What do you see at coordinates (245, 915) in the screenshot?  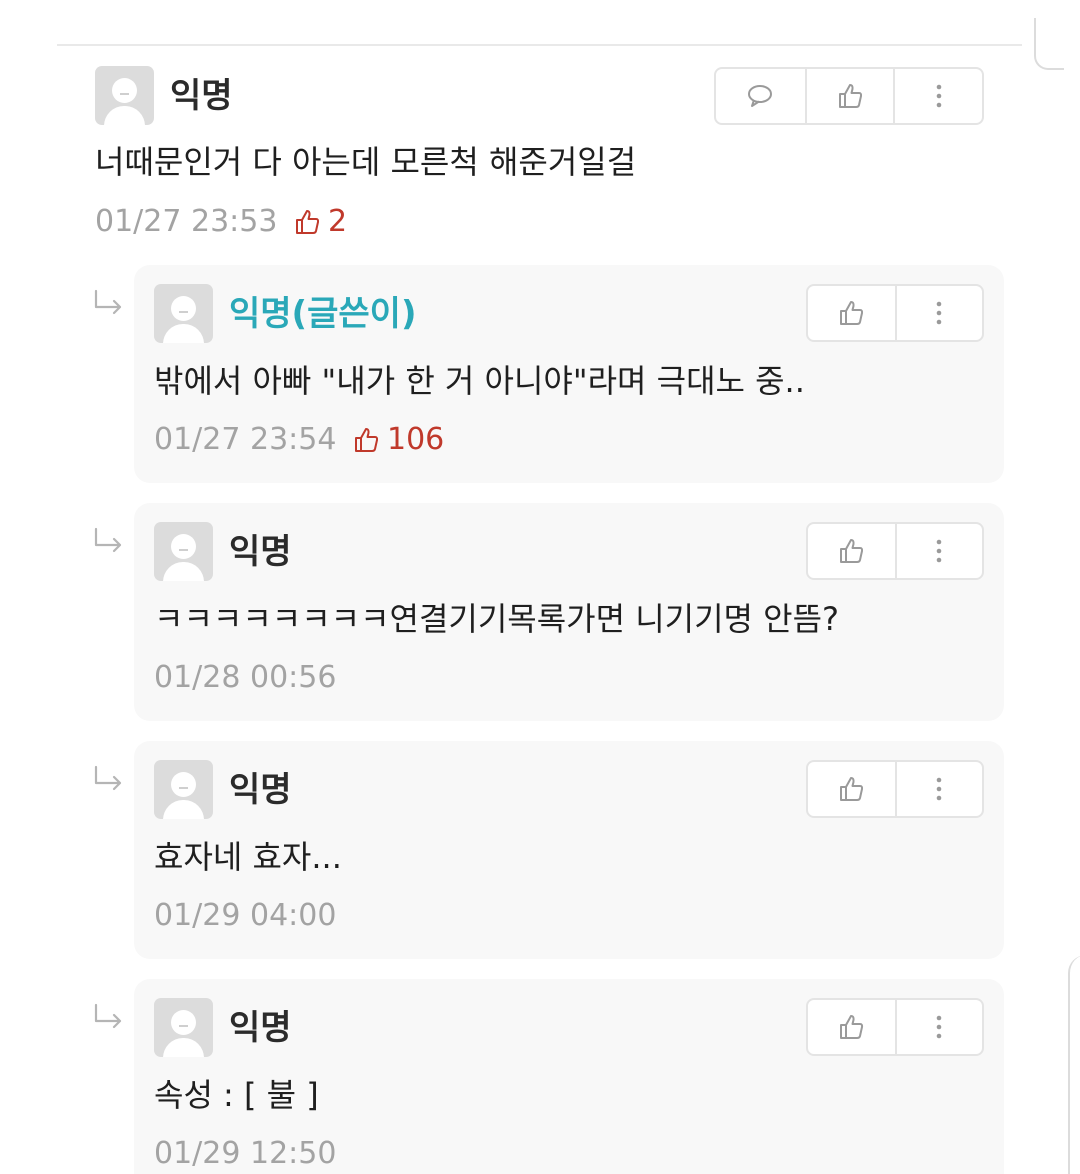 I see `reply-time: 01/29 04:00` at bounding box center [245, 915].